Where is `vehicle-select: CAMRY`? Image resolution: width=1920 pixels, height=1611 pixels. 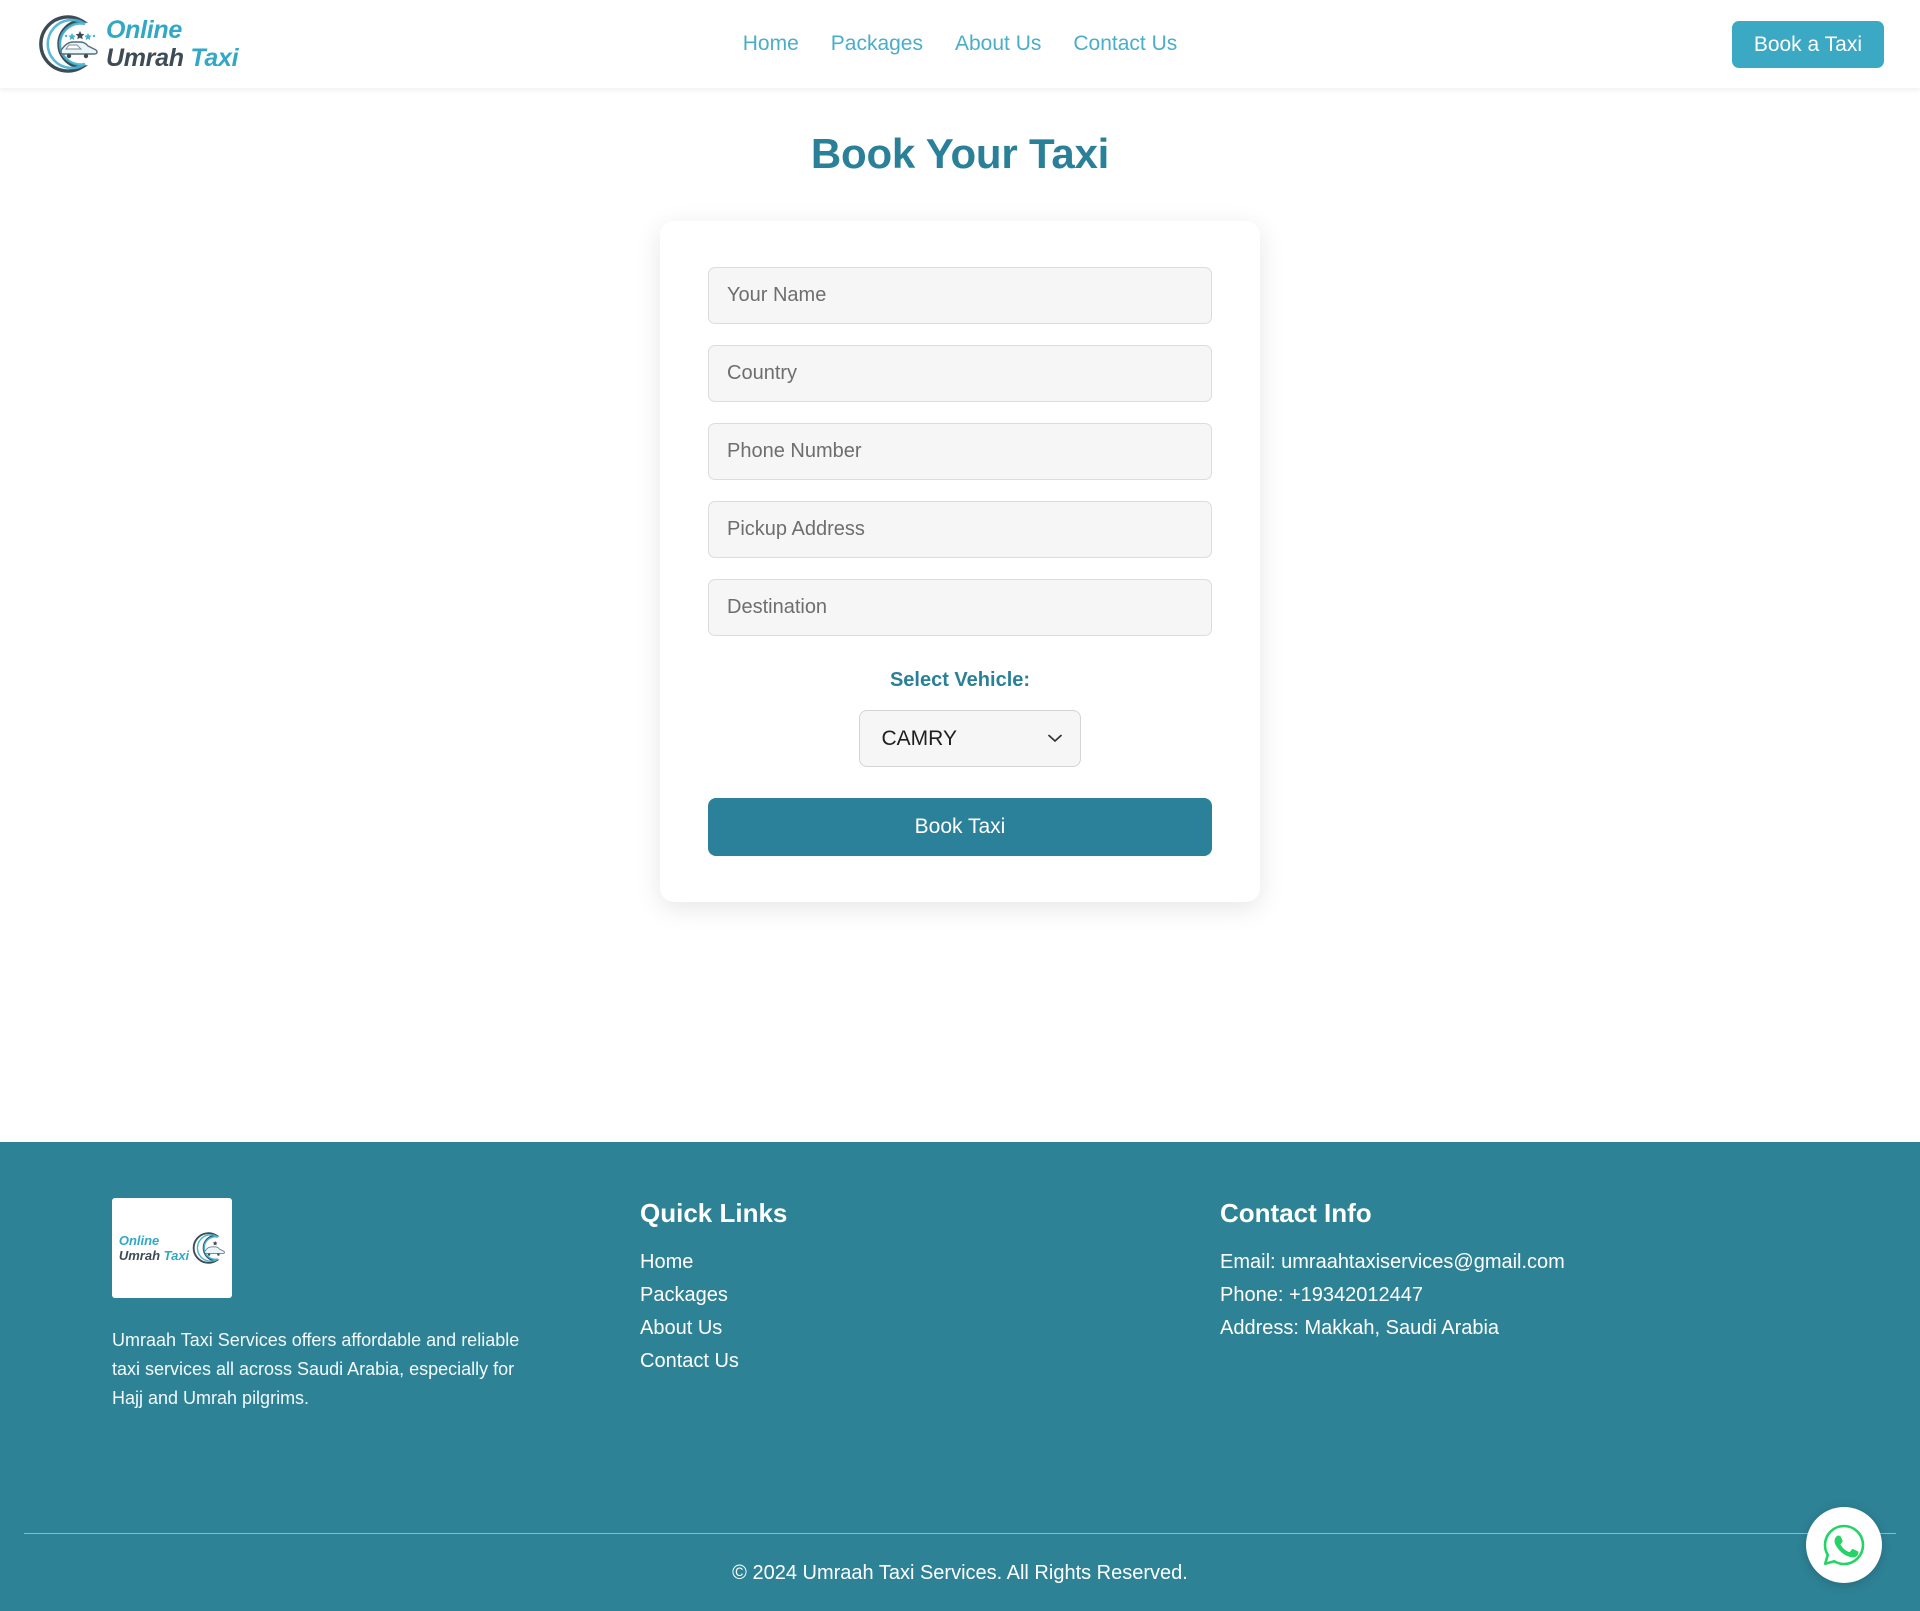
vehicle-select: CAMRY is located at coordinates (969, 738).